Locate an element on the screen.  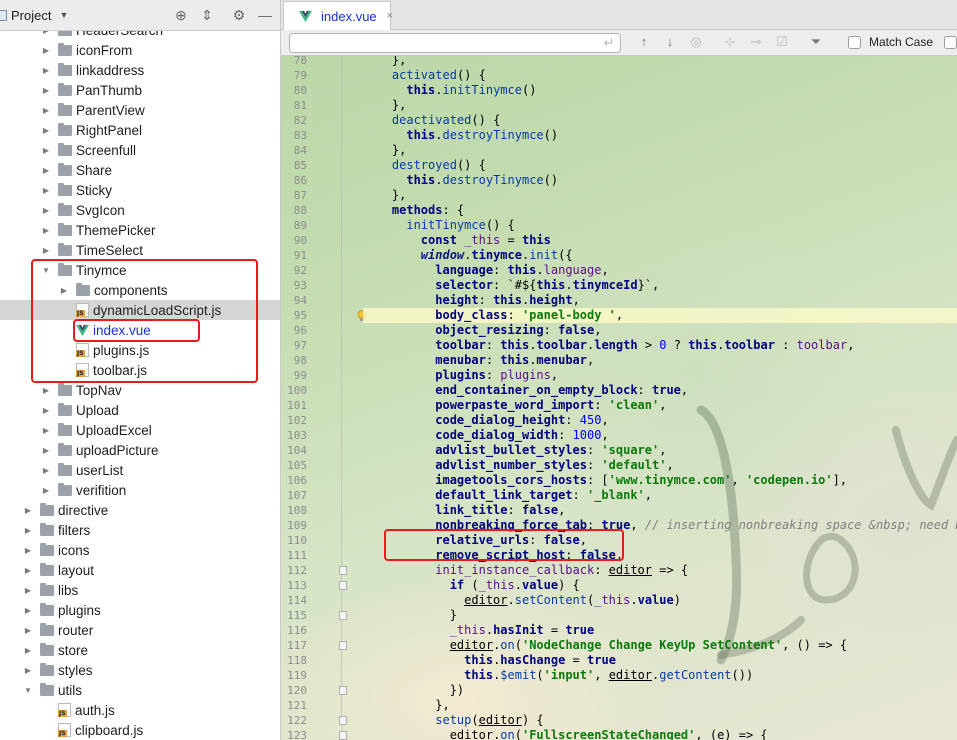
code-line: const _this = this is located at coordinates (457, 240).